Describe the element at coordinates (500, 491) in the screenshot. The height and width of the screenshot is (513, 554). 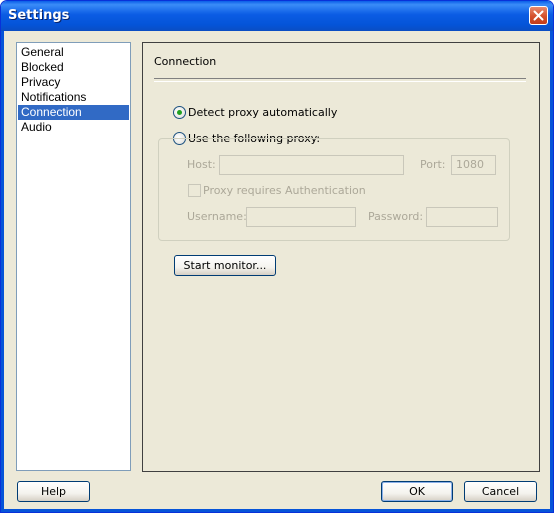
I see `cancel-button: Cancel` at that location.